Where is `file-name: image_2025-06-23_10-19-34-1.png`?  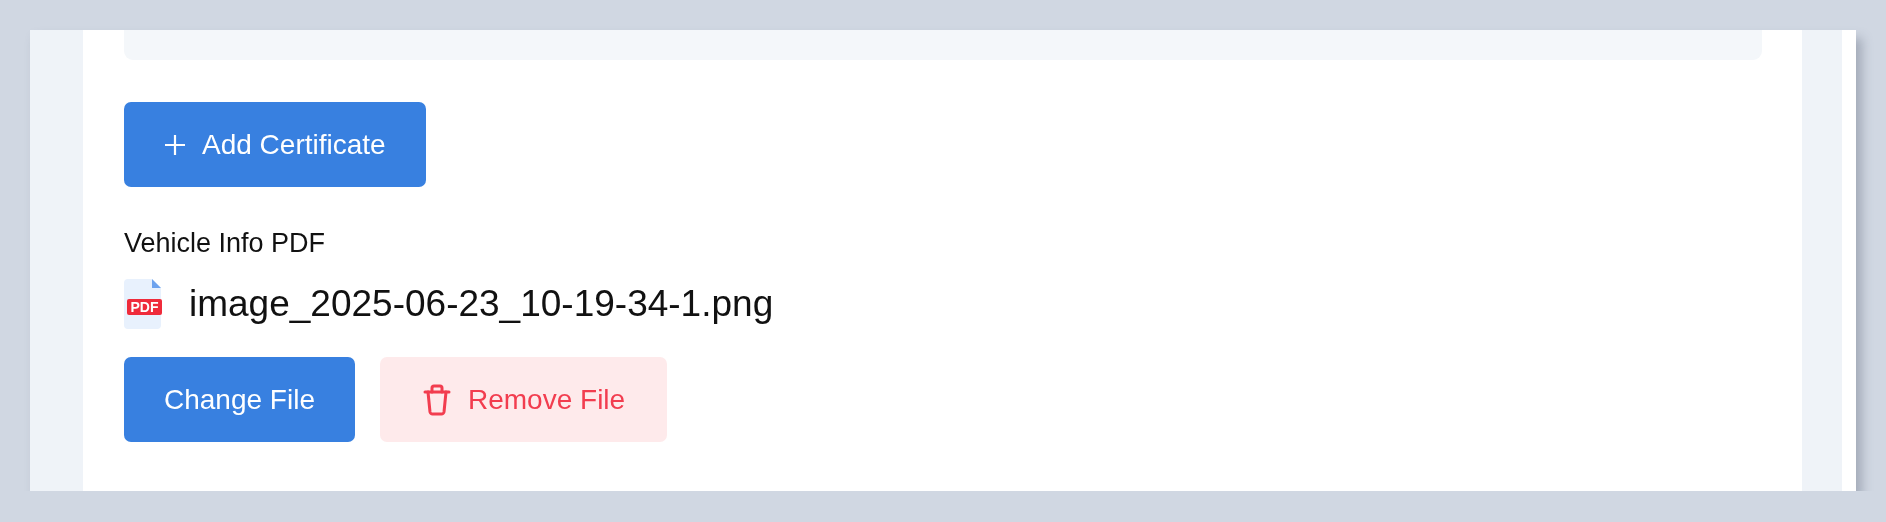 file-name: image_2025-06-23_10-19-34-1.png is located at coordinates (481, 304).